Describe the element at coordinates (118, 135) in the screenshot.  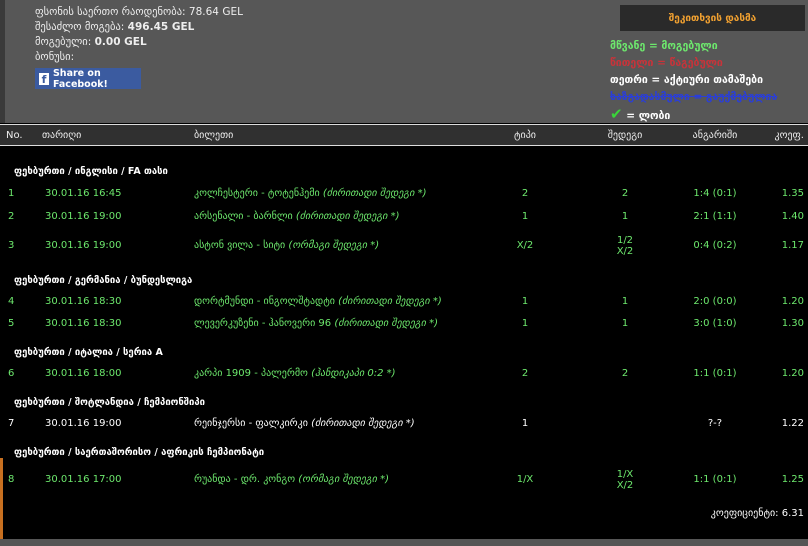
I see `column-header: თარიღი` at that location.